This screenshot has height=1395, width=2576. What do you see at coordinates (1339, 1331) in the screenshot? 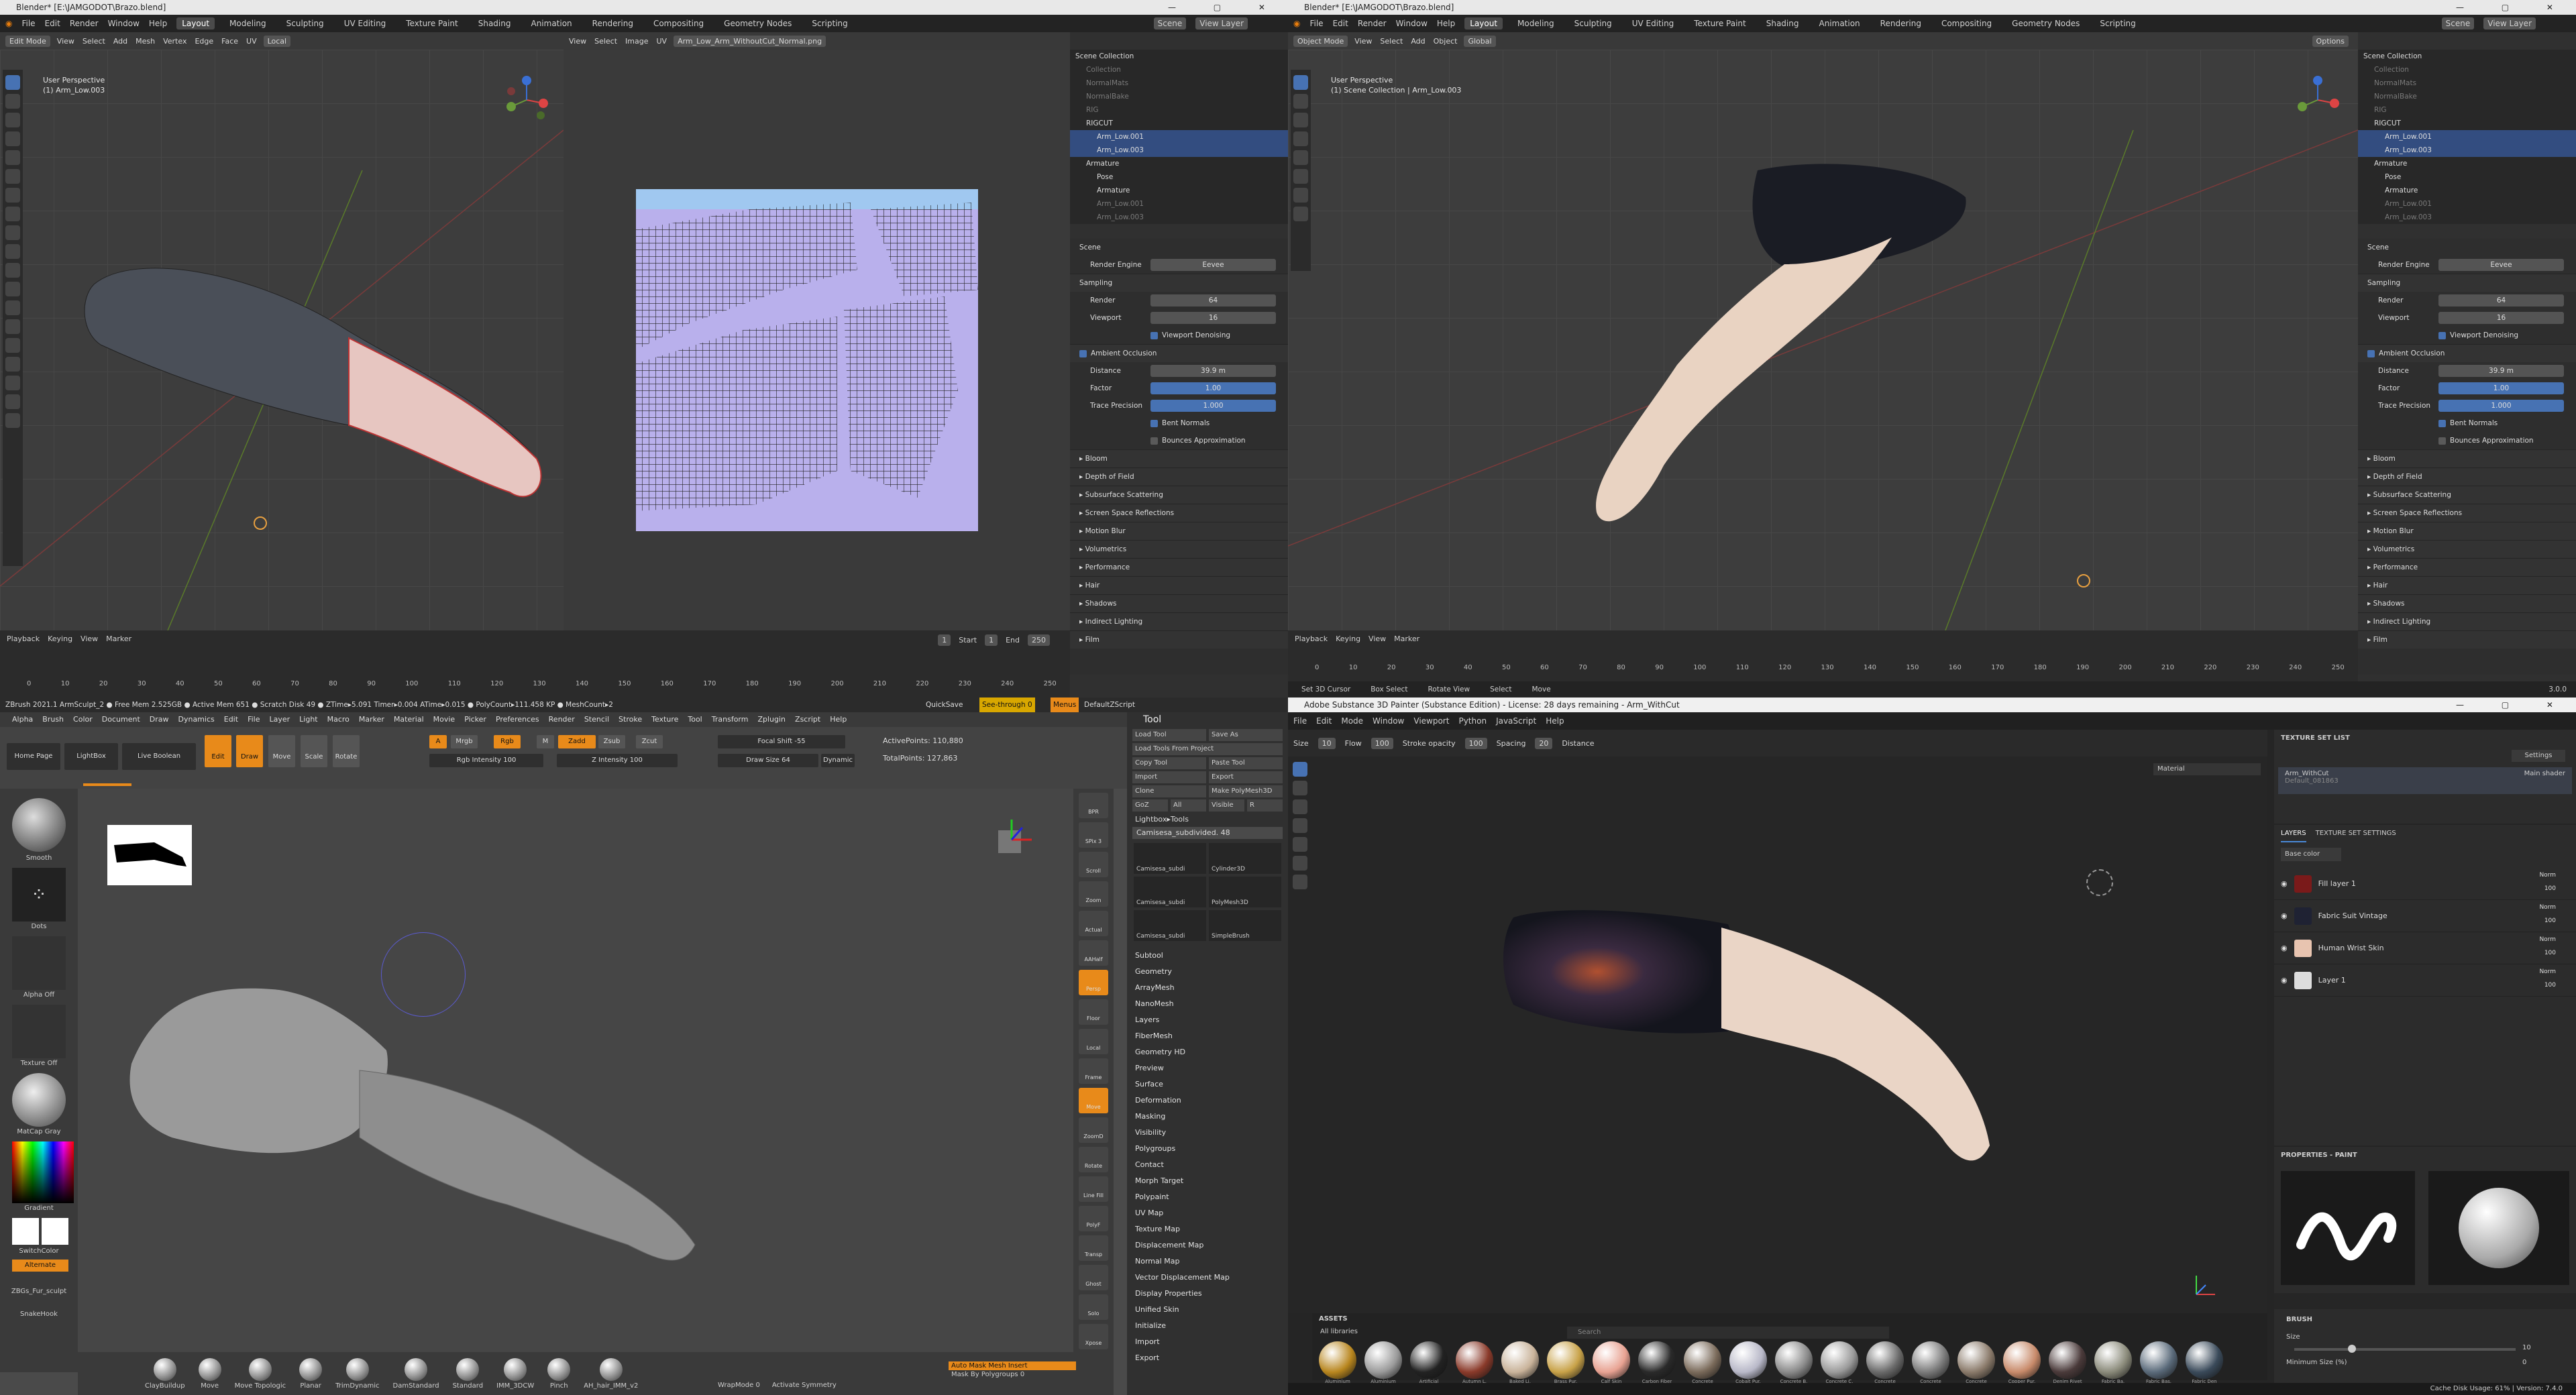
I see `all-libraries-item: All libraries` at bounding box center [1339, 1331].